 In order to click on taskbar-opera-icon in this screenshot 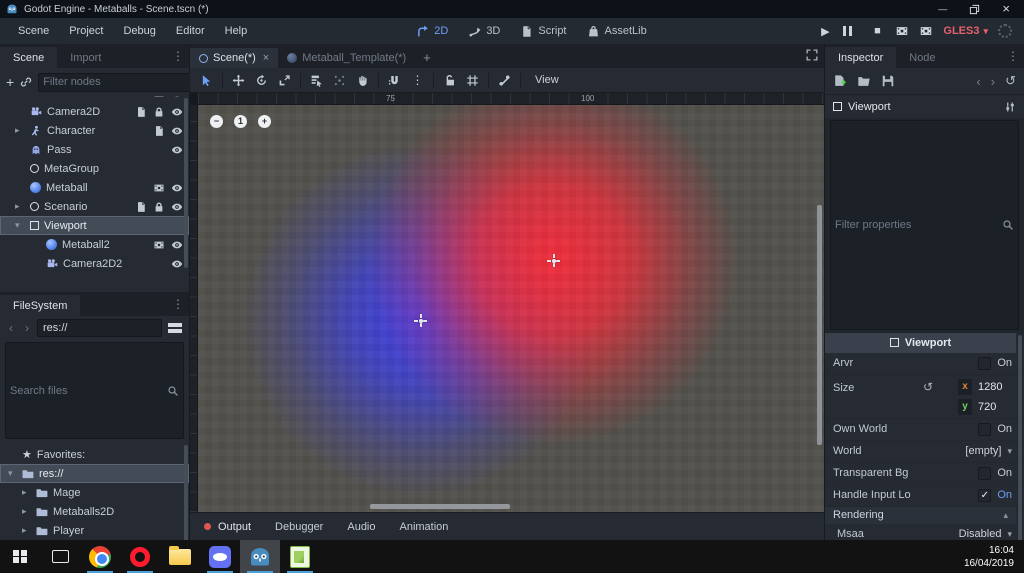, I will do `click(140, 556)`.